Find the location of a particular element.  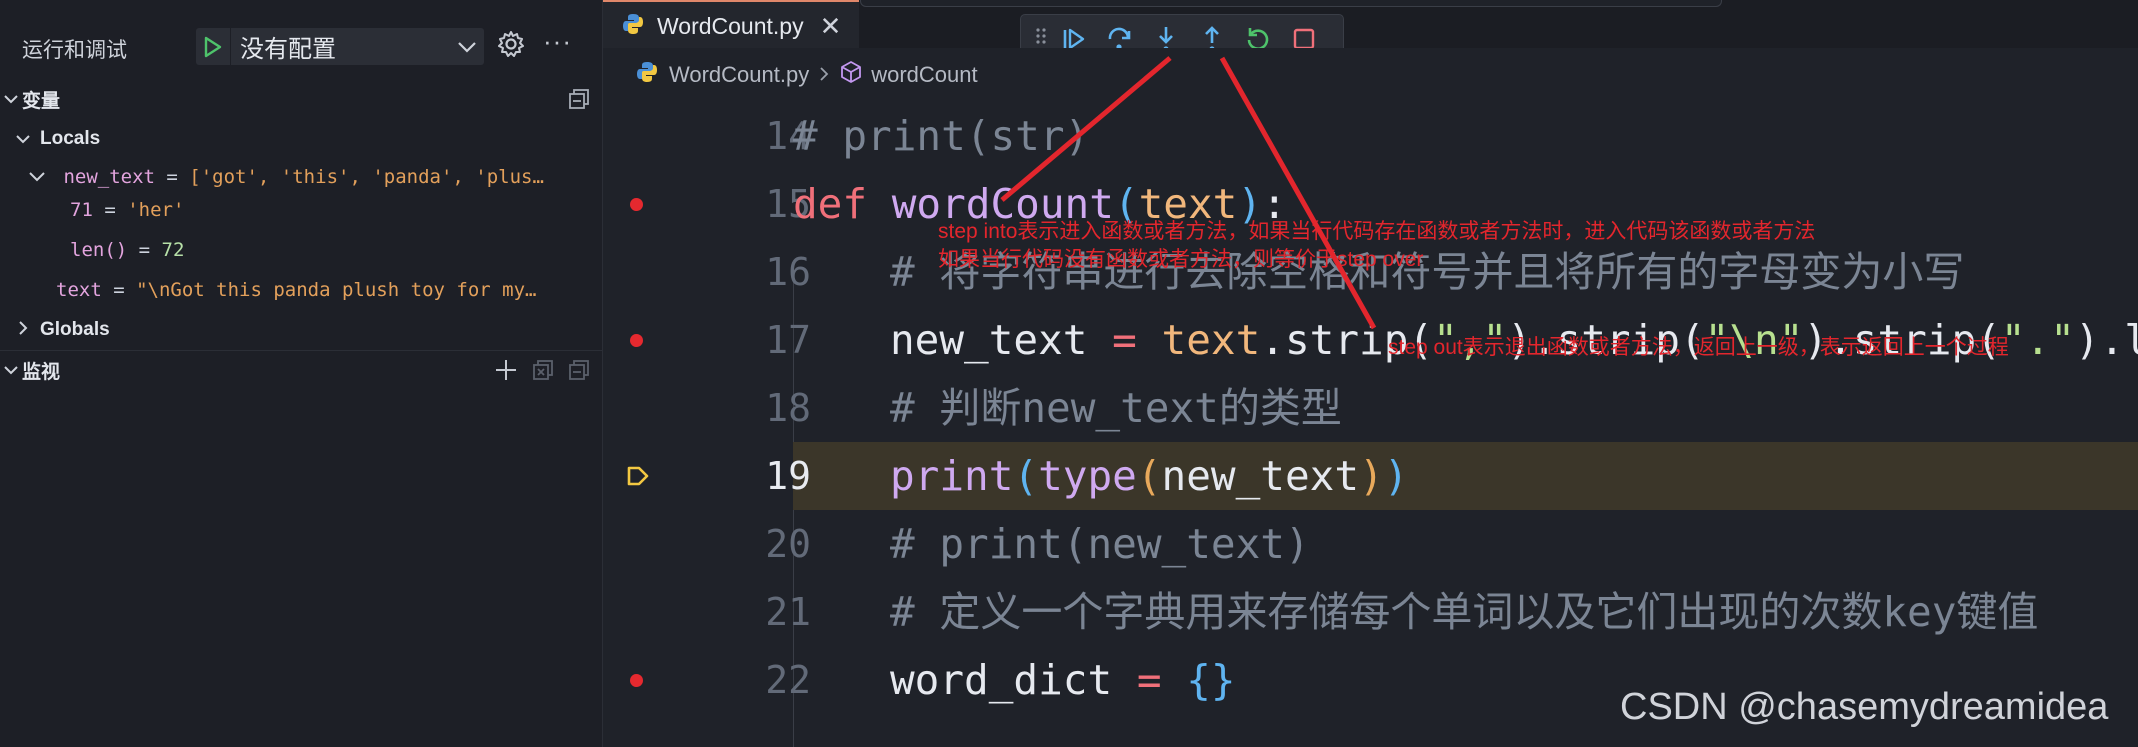

breadcrumb-symbol: wordCount is located at coordinates (924, 75).